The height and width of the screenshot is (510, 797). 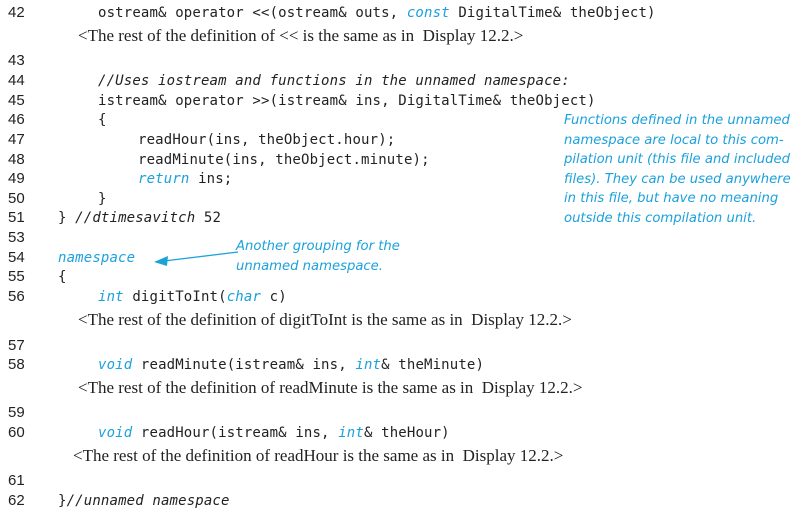 I want to click on annotation-arrow, so click(x=196, y=258).